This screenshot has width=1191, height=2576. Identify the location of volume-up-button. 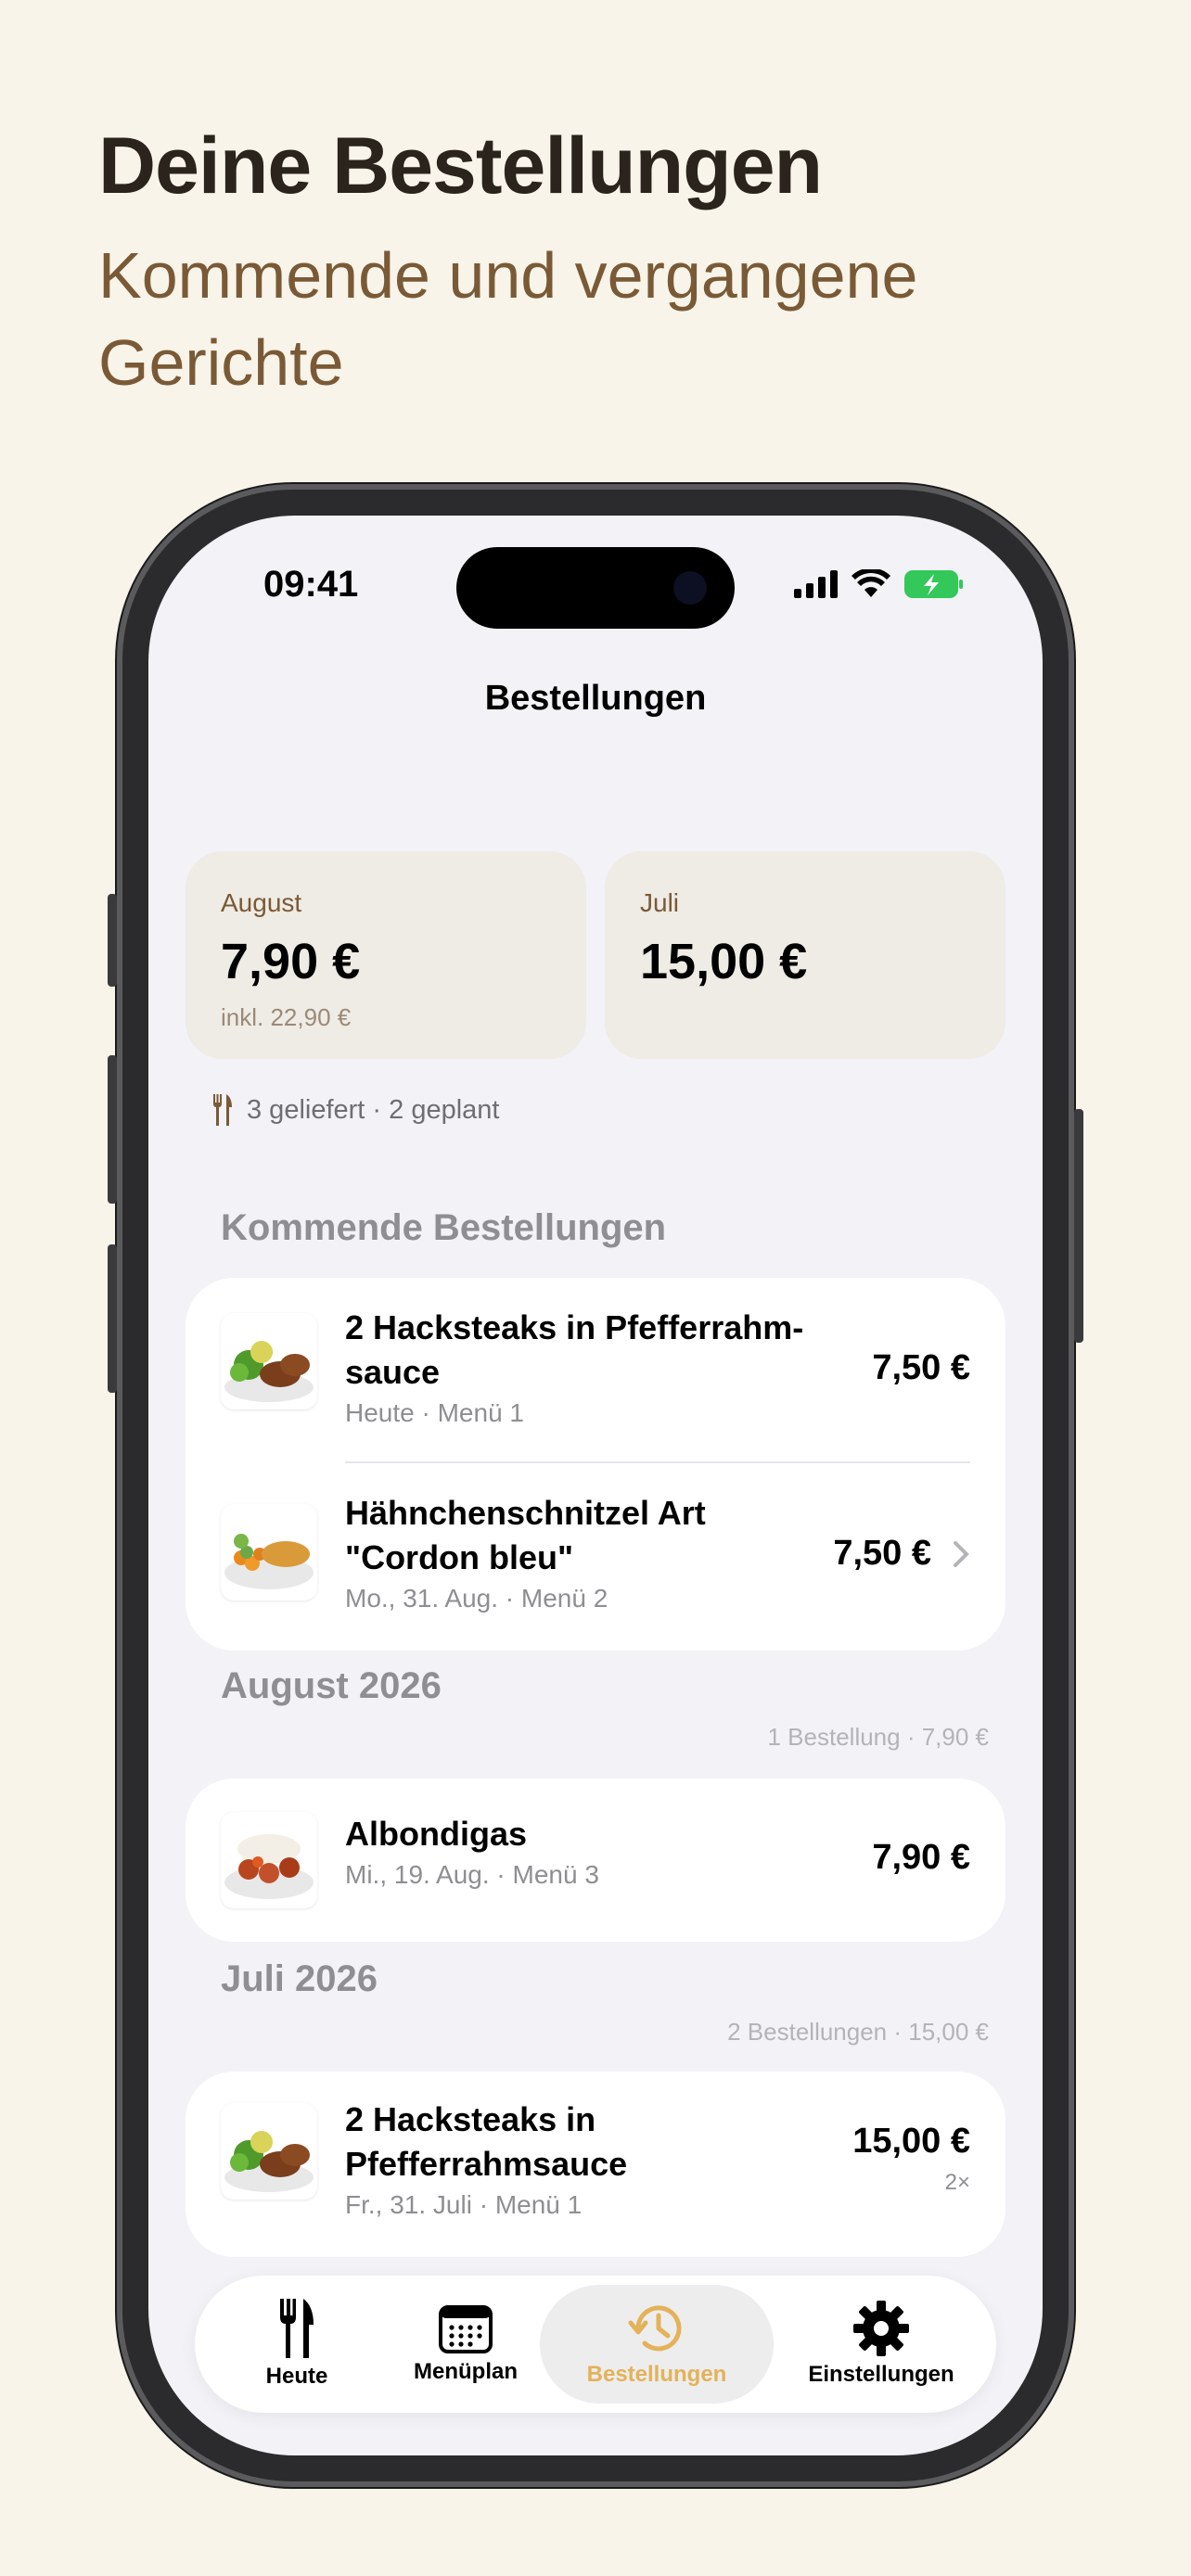
(112, 1129).